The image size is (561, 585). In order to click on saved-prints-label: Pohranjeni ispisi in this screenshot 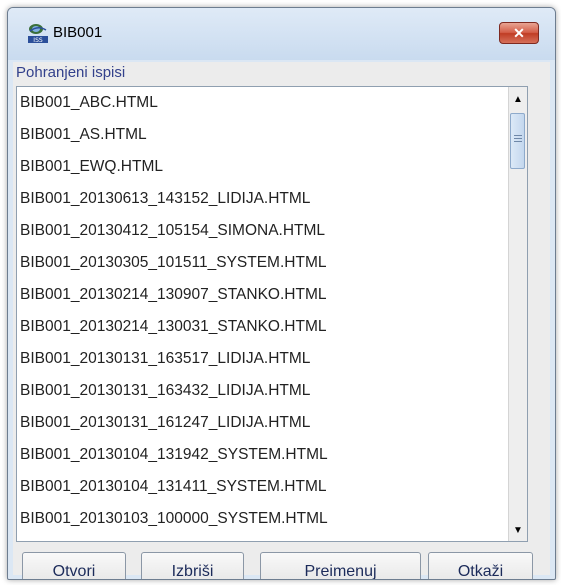, I will do `click(71, 72)`.